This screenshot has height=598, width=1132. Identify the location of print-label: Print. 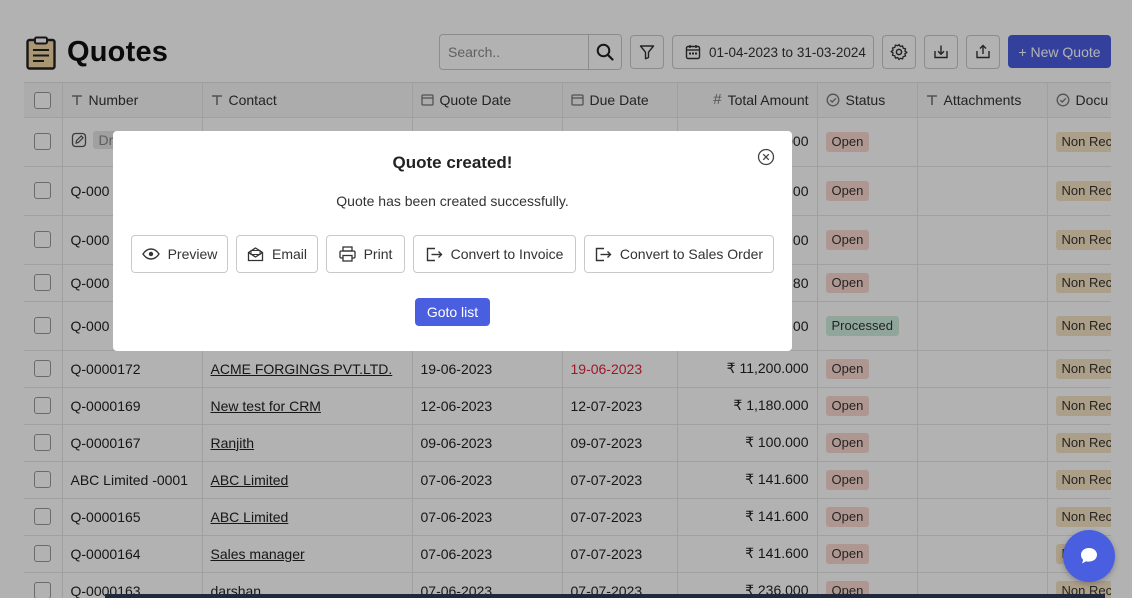
(378, 254).